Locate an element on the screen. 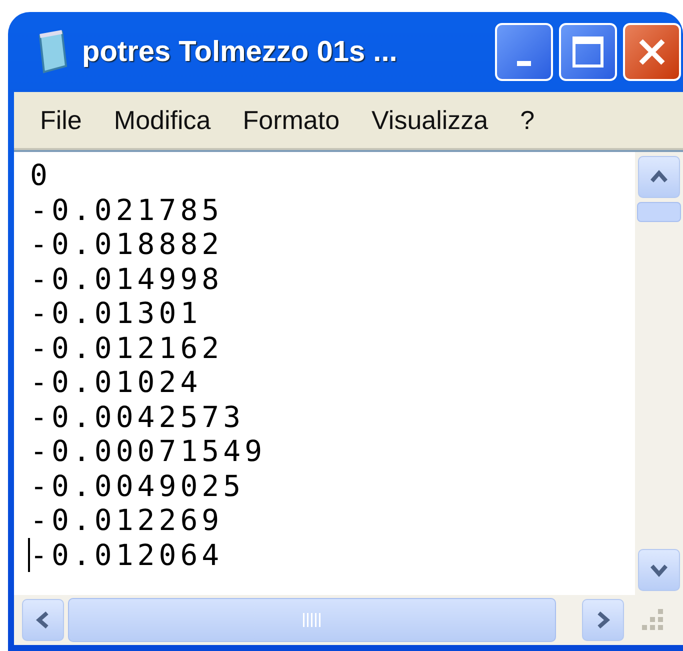  menu-item: File is located at coordinates (61, 120).